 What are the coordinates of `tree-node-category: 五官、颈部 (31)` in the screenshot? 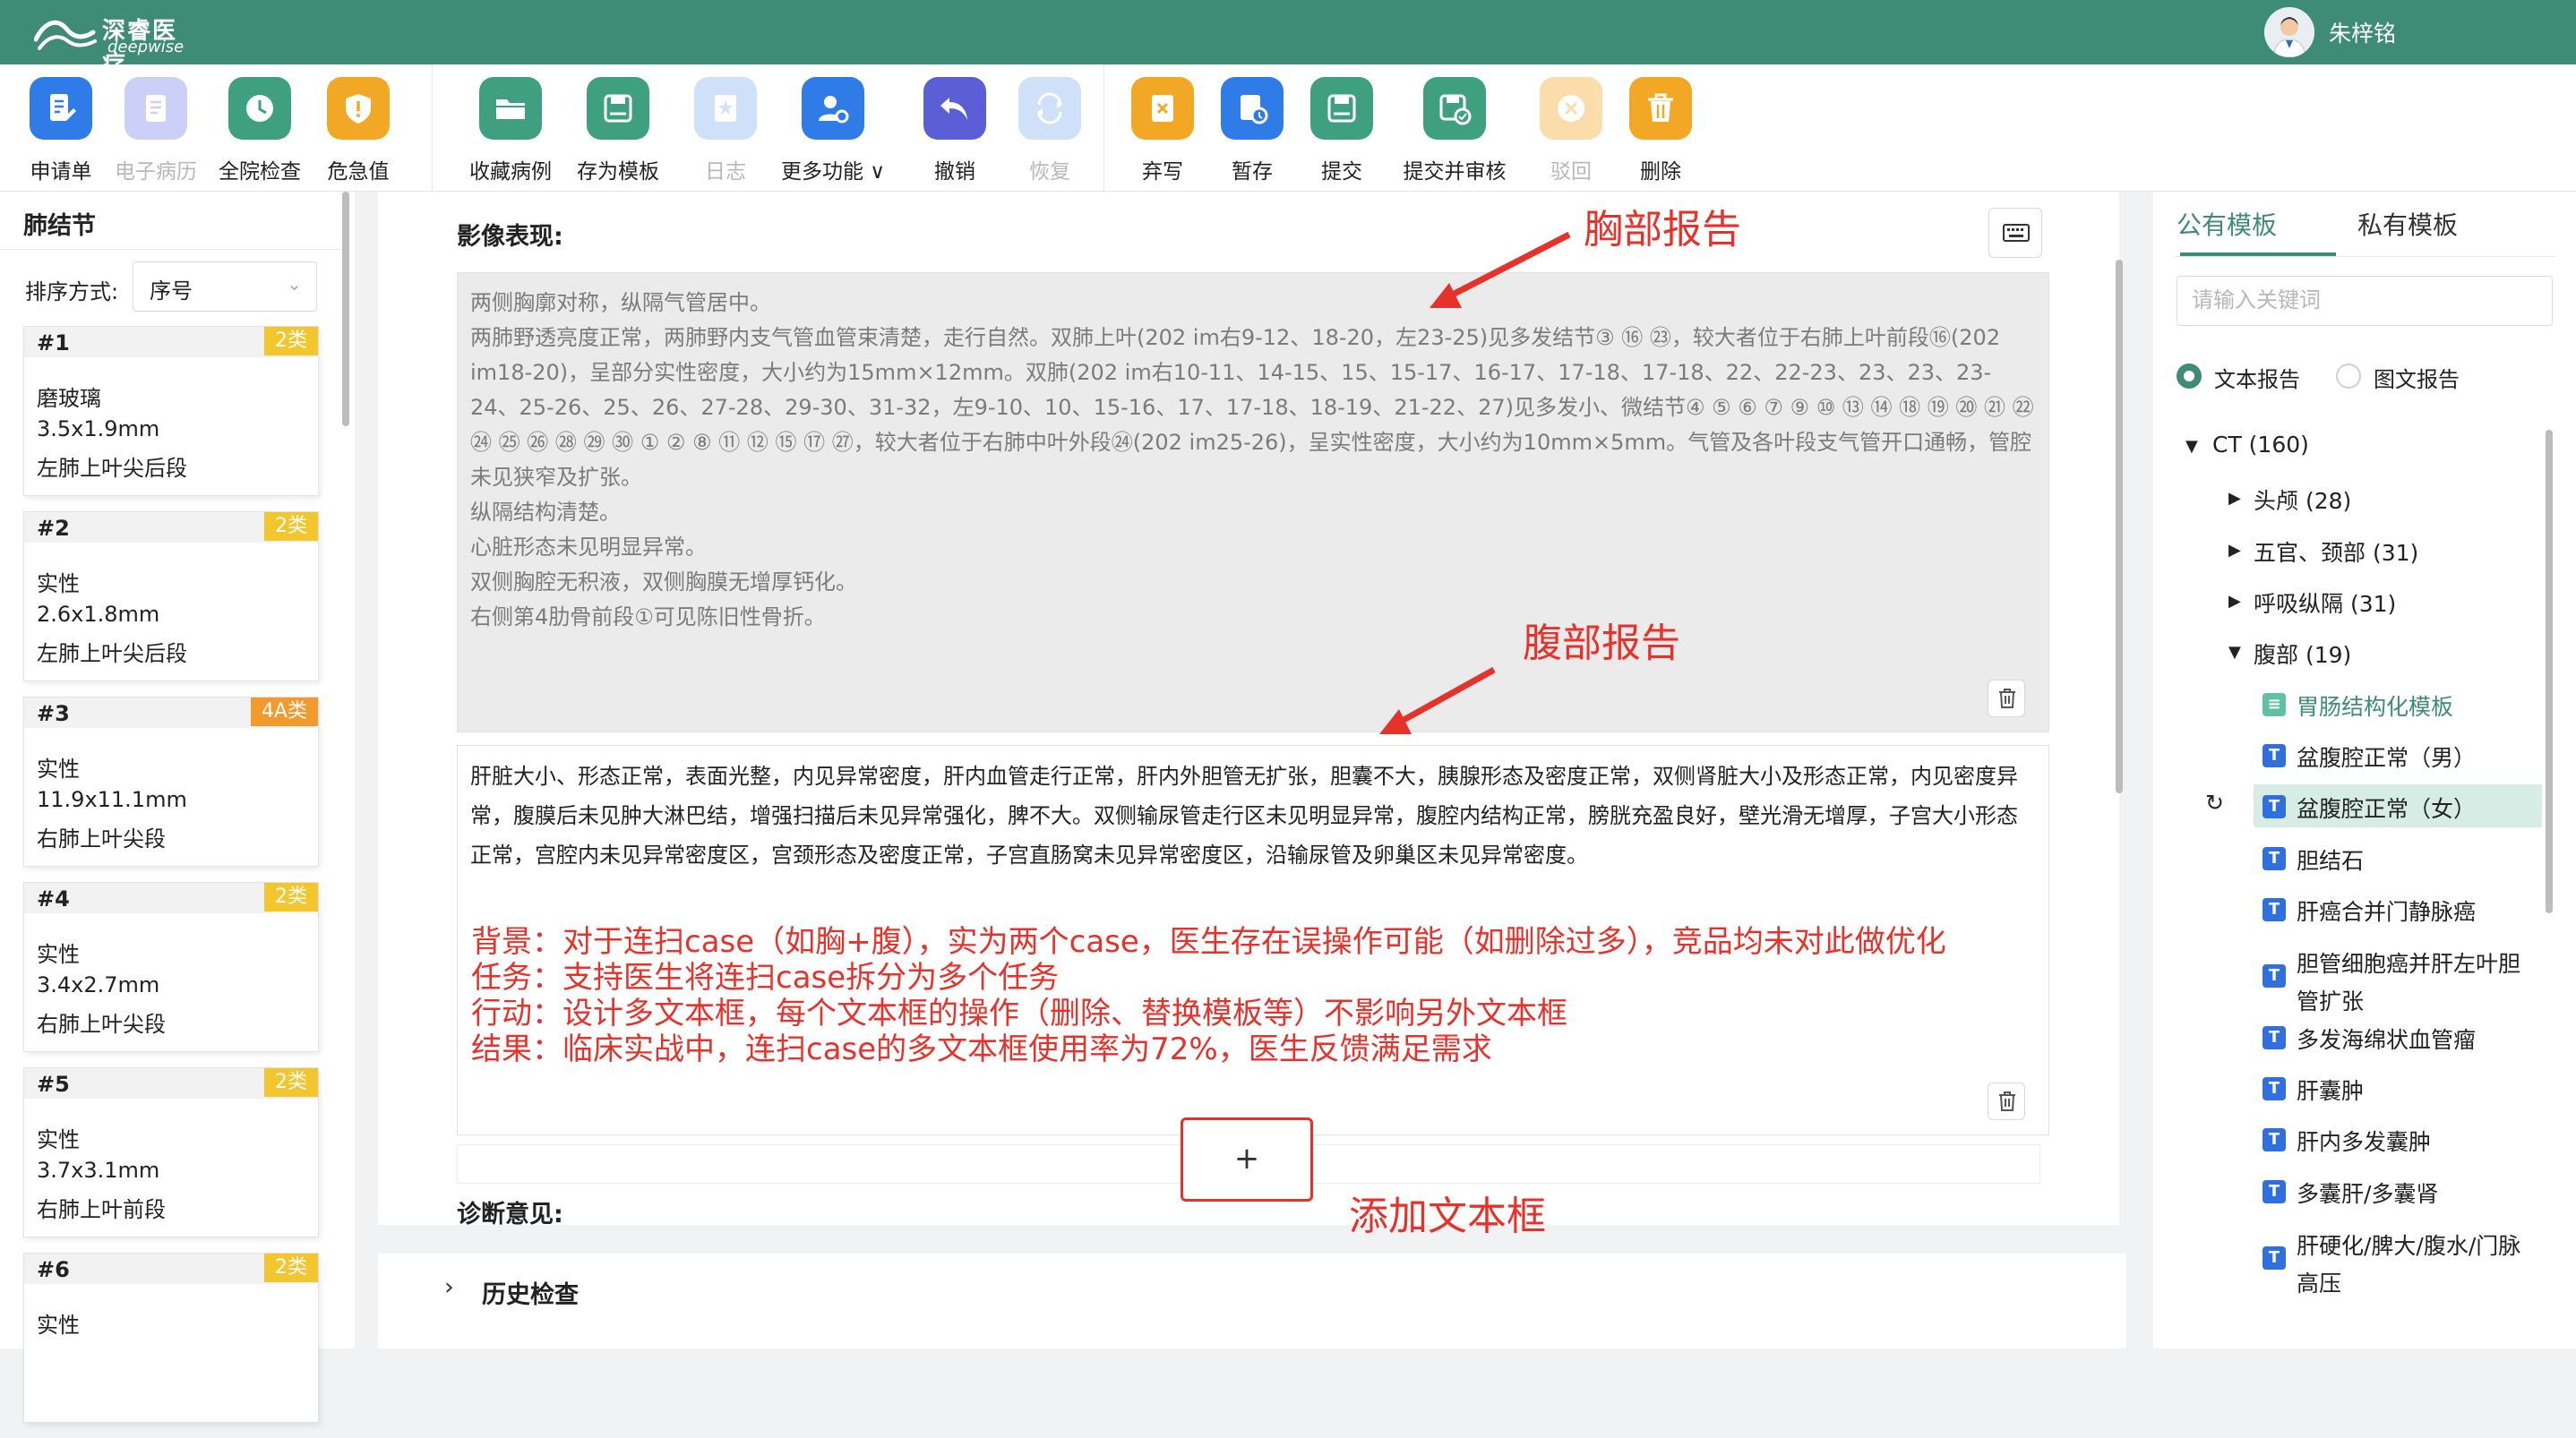 It's located at (2336, 551).